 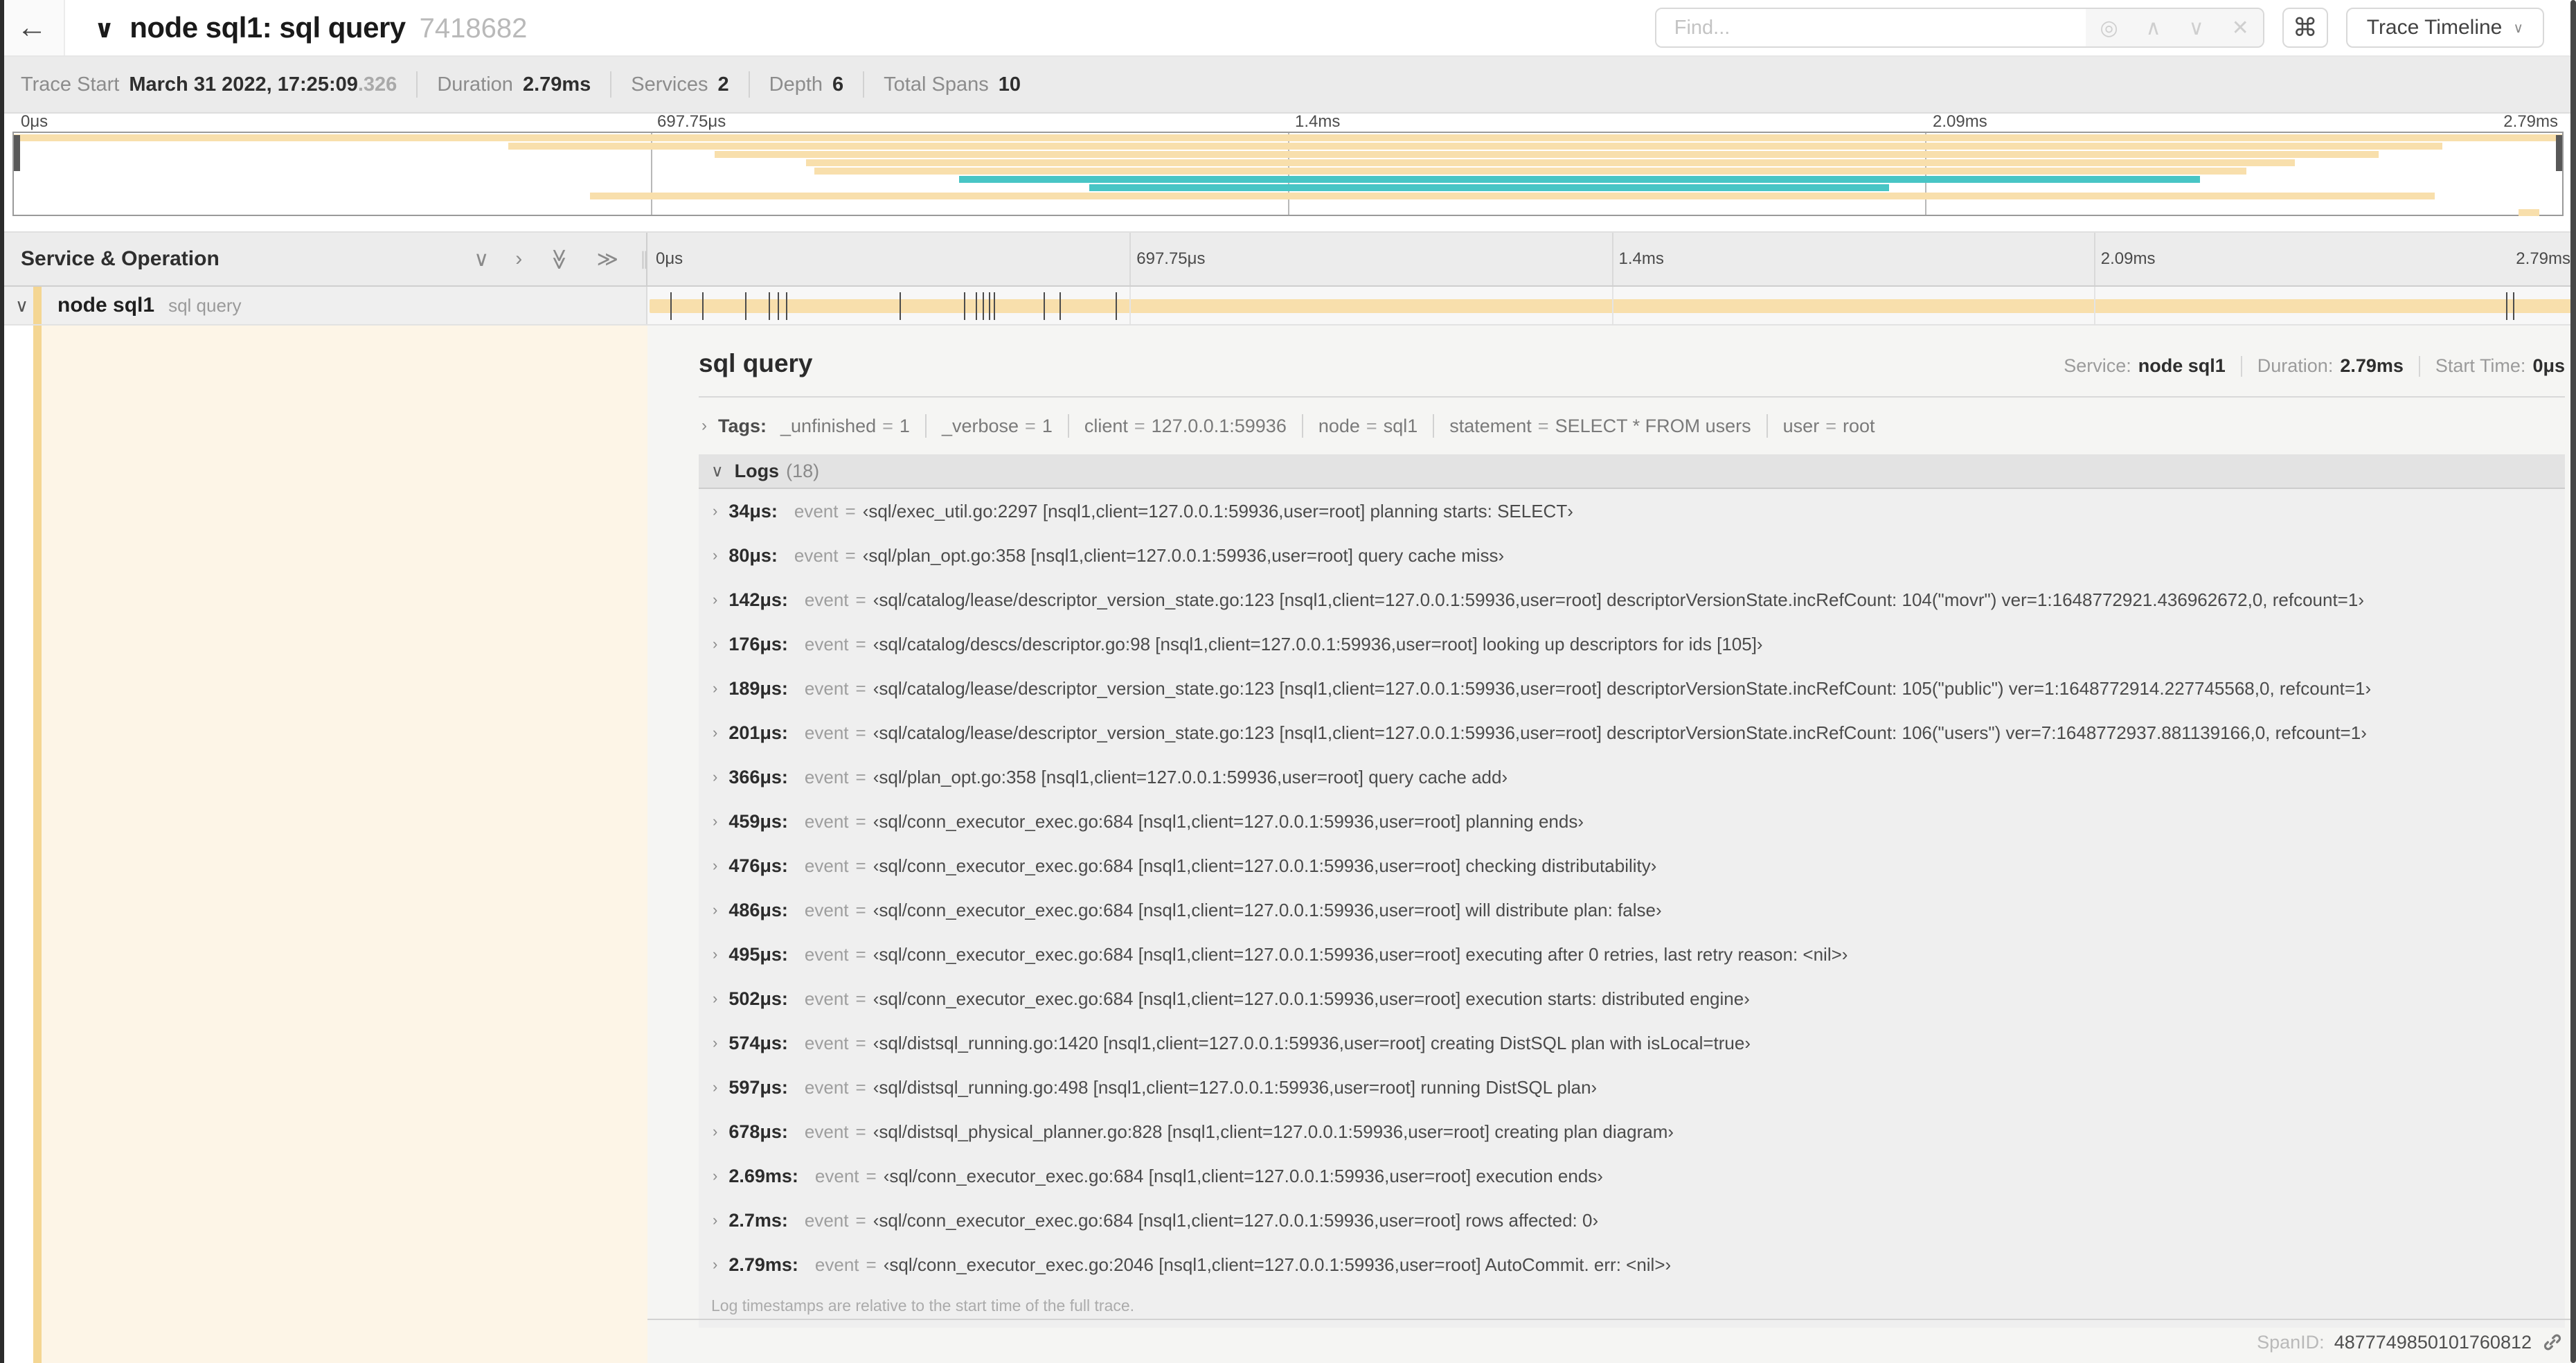 I want to click on log-equals: =, so click(x=861, y=688).